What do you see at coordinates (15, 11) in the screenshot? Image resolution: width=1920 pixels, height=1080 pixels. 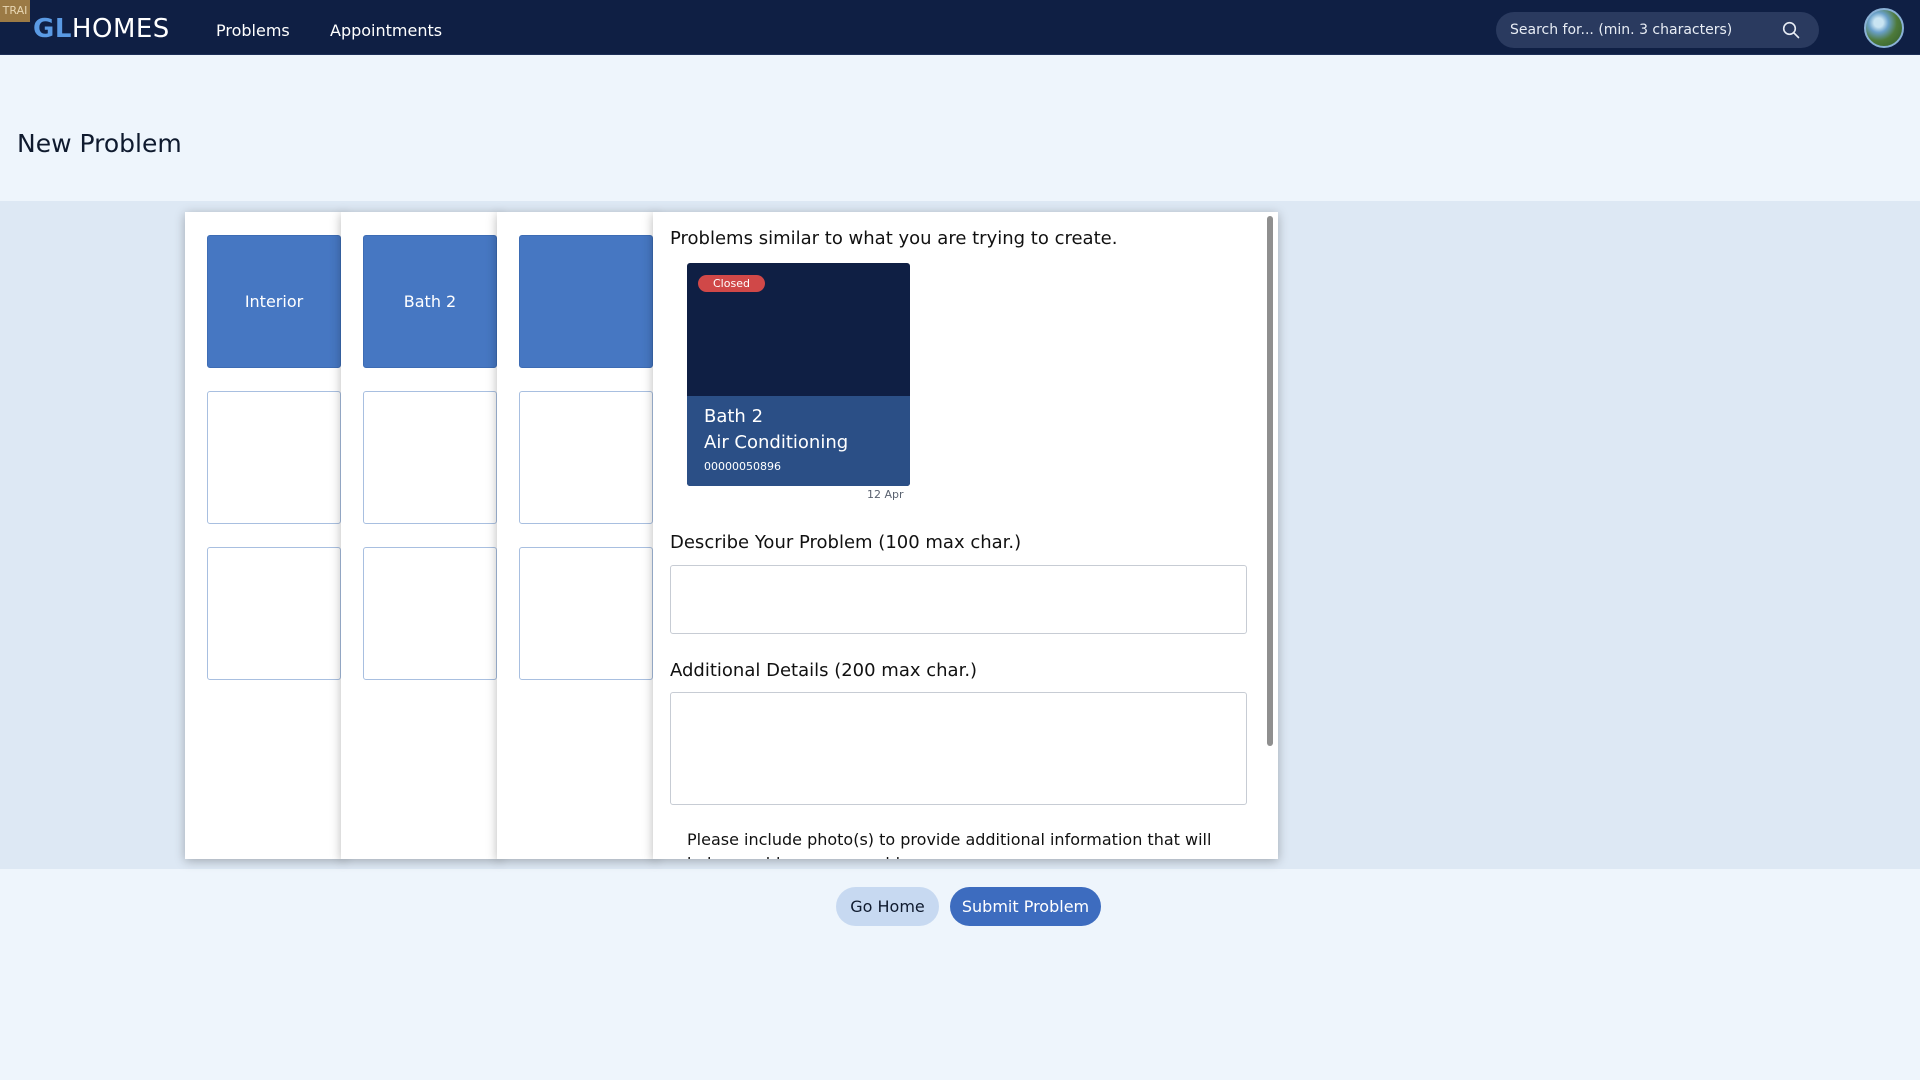 I see `environment-tag: TRAI` at bounding box center [15, 11].